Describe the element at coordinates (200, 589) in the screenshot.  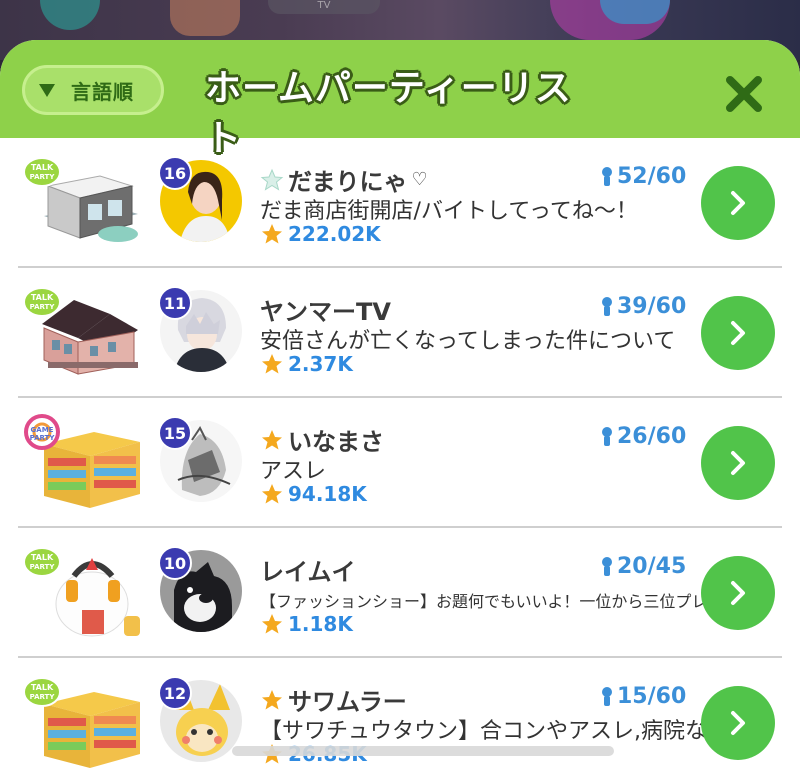
I see `host-avatar: 10` at that location.